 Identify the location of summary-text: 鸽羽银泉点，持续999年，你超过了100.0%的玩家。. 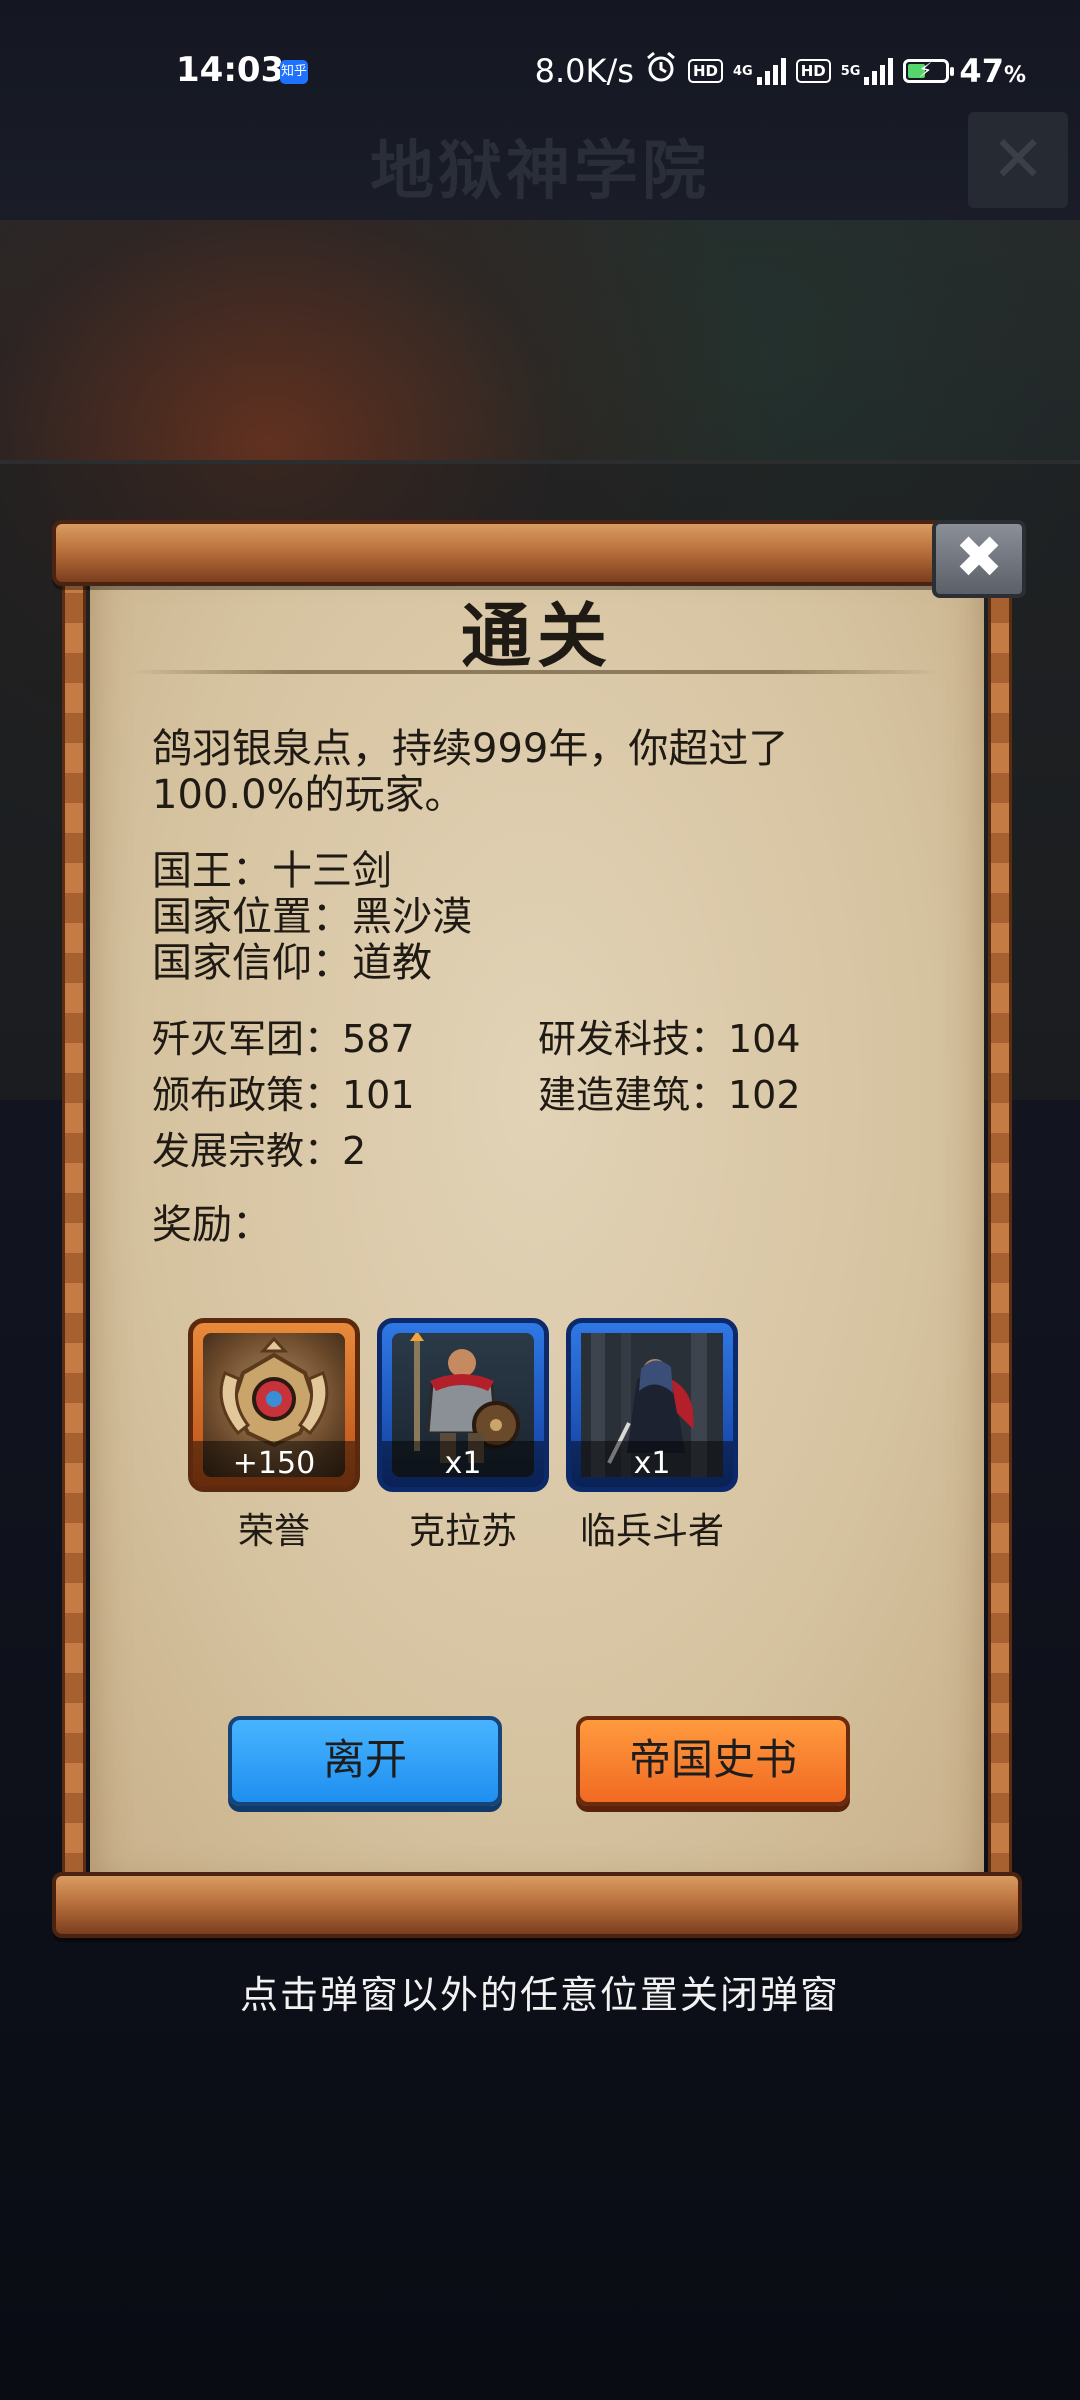
(470, 772).